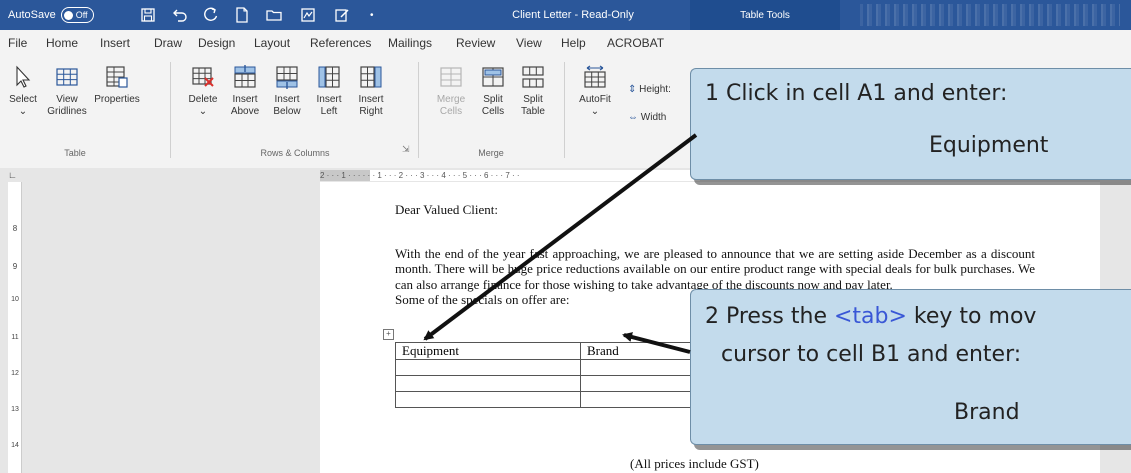  What do you see at coordinates (15, 409) in the screenshot?
I see `ruler-number: 13` at bounding box center [15, 409].